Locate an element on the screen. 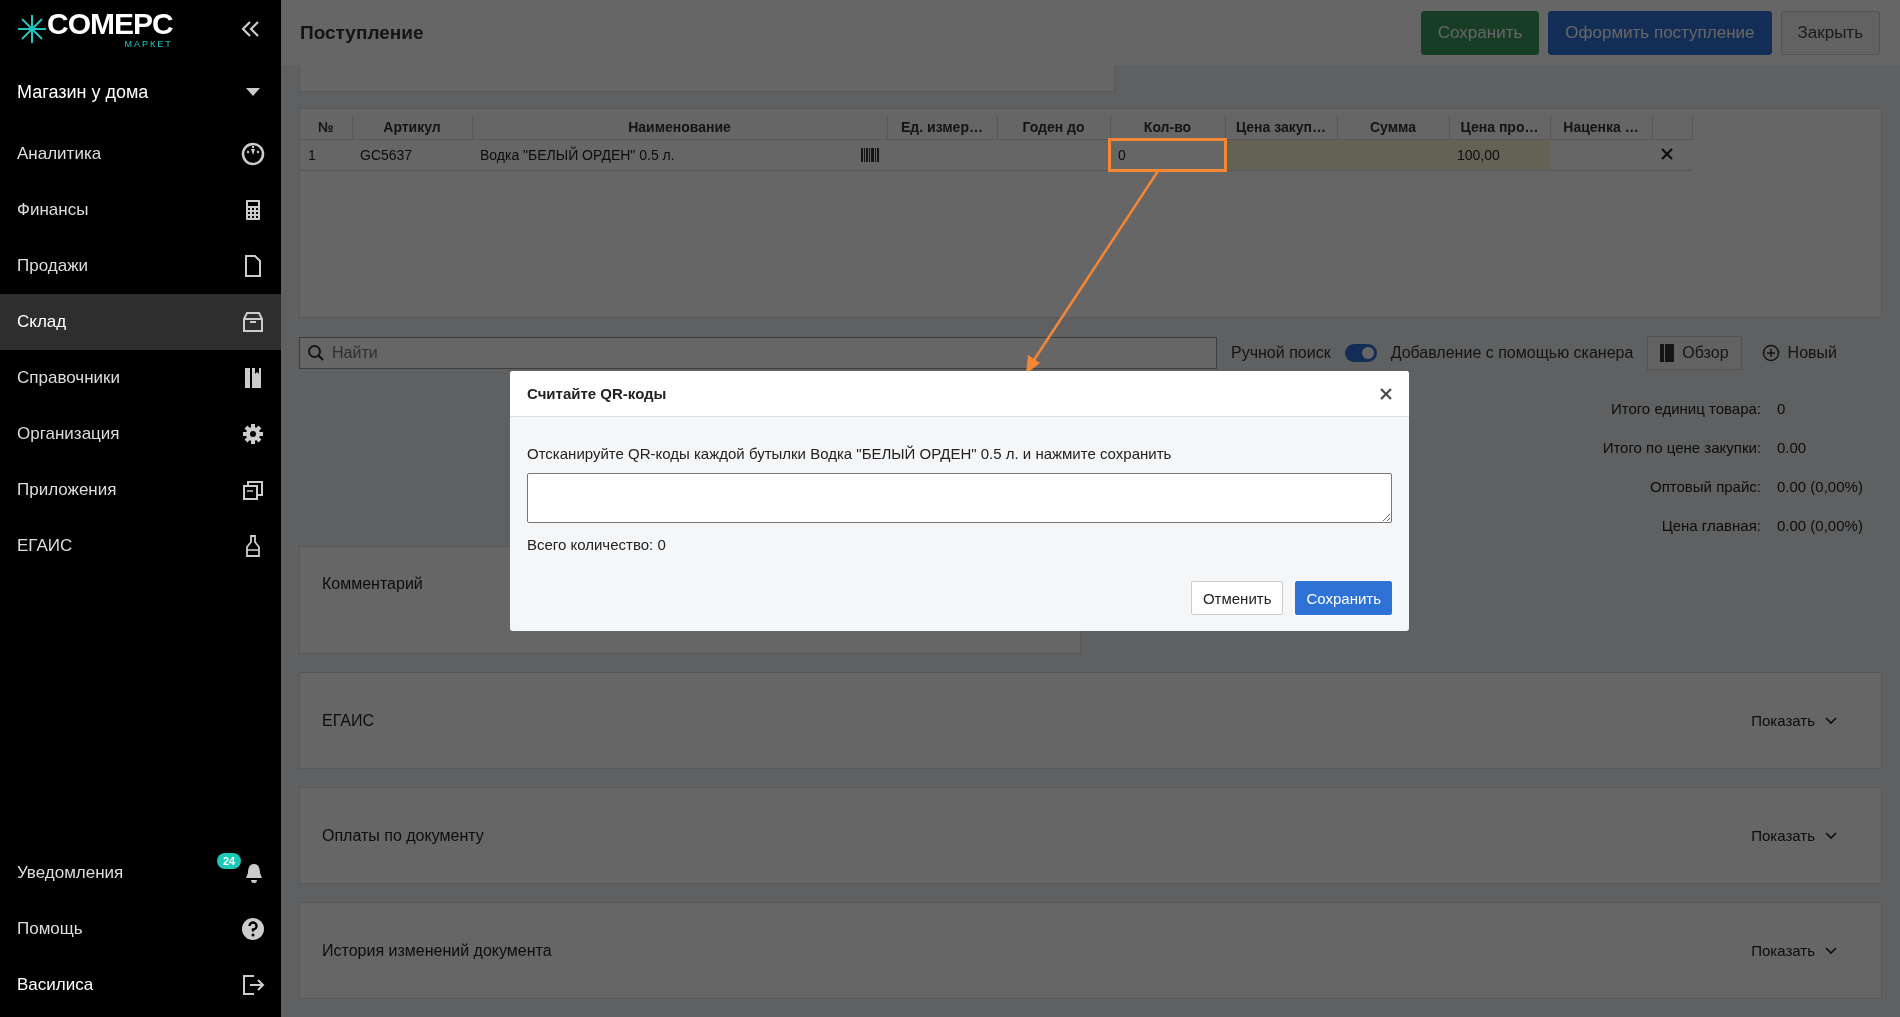  notification-count: 24 is located at coordinates (229, 861).